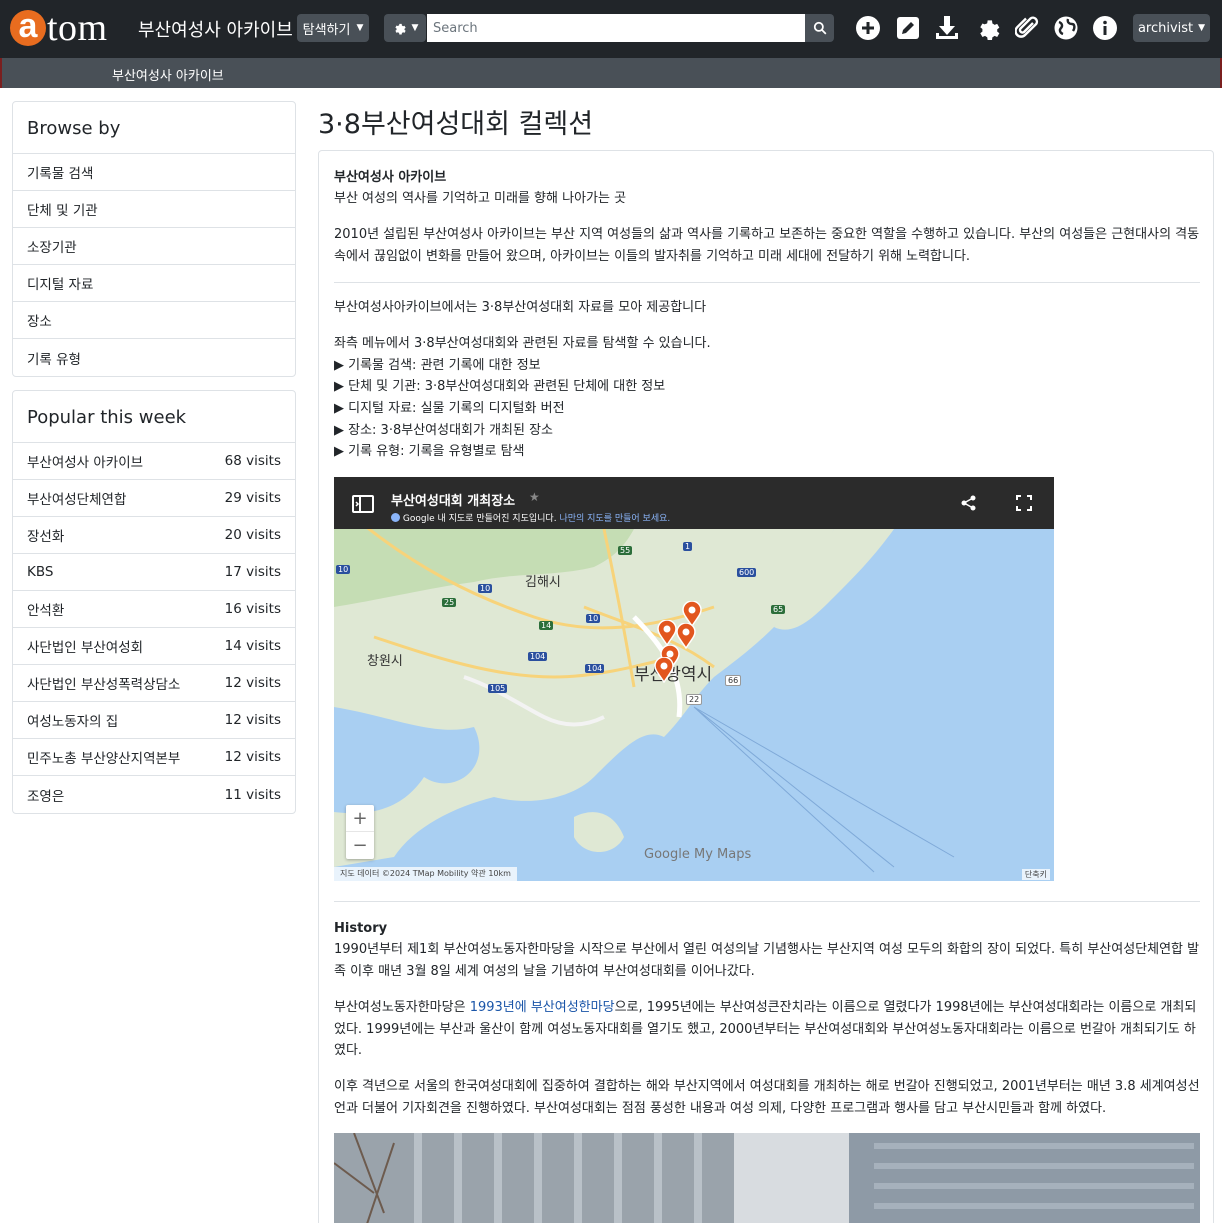 The height and width of the screenshot is (1223, 1222). I want to click on popular-item: KBS 17 visits, so click(154, 572).